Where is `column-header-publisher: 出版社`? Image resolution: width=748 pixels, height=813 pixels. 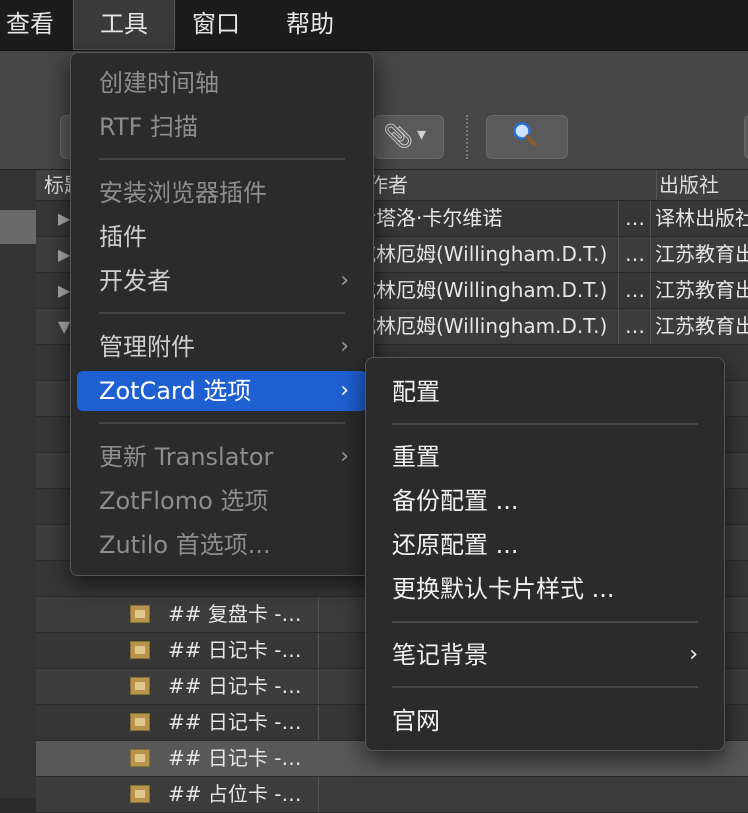
column-header-publisher: 出版社 is located at coordinates (702, 185).